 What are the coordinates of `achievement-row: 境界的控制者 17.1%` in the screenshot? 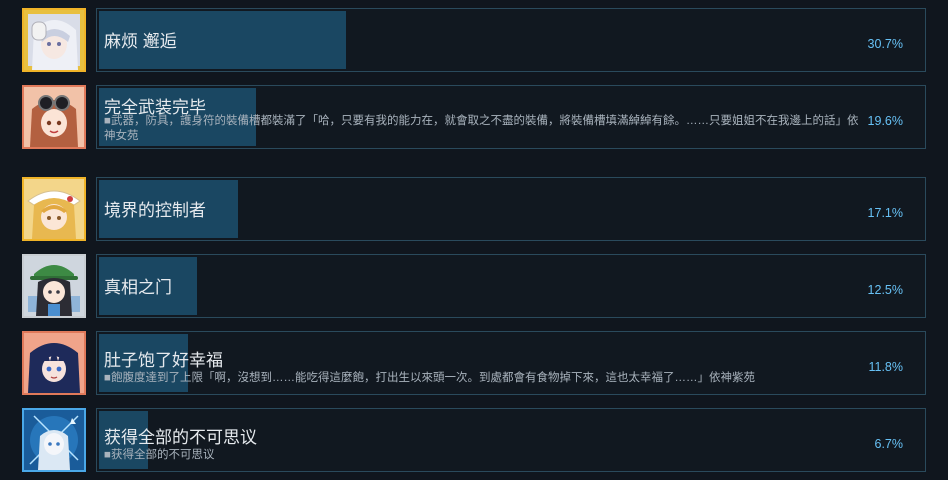 It's located at (474, 209).